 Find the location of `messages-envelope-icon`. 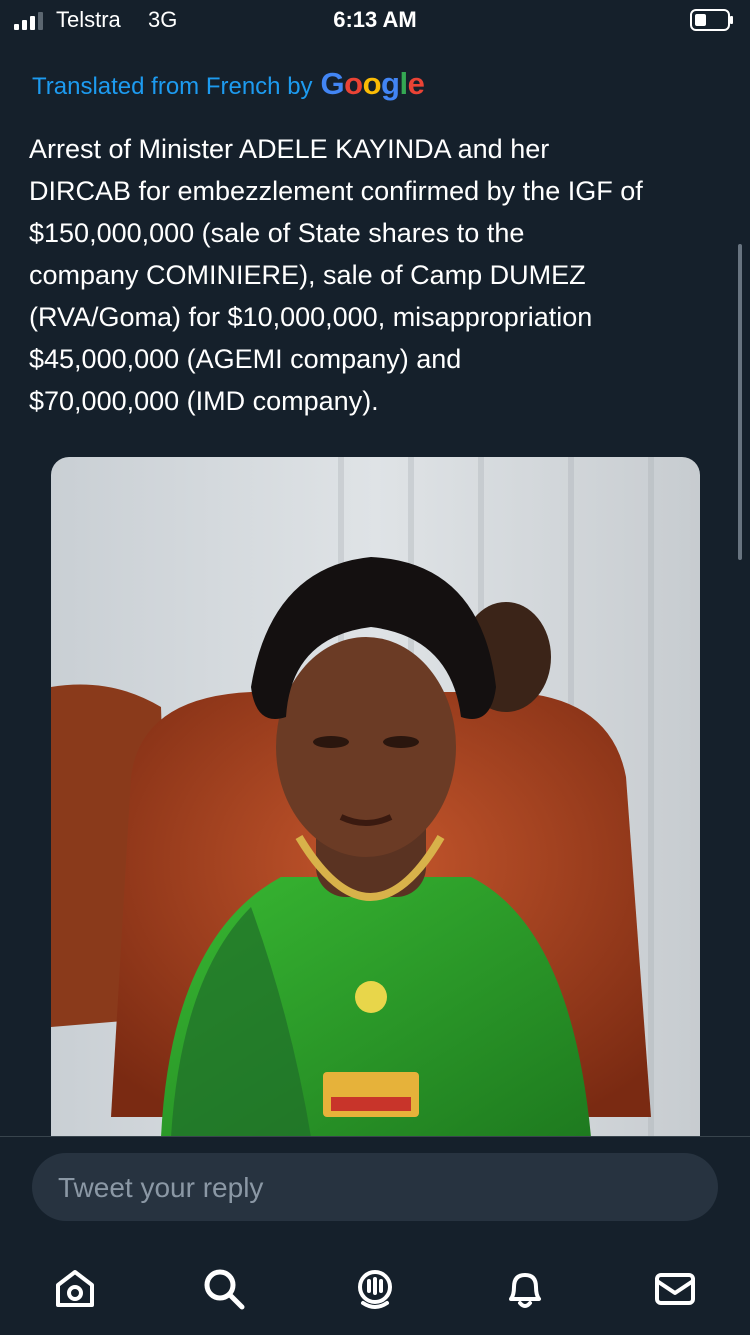

messages-envelope-icon is located at coordinates (675, 1289).